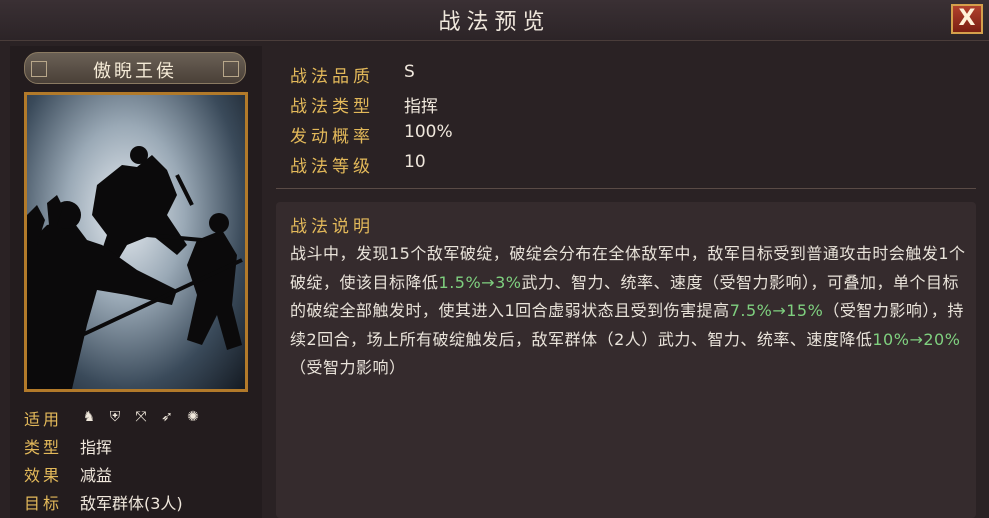  I want to click on attr-effect-label: 效果, so click(43, 475).